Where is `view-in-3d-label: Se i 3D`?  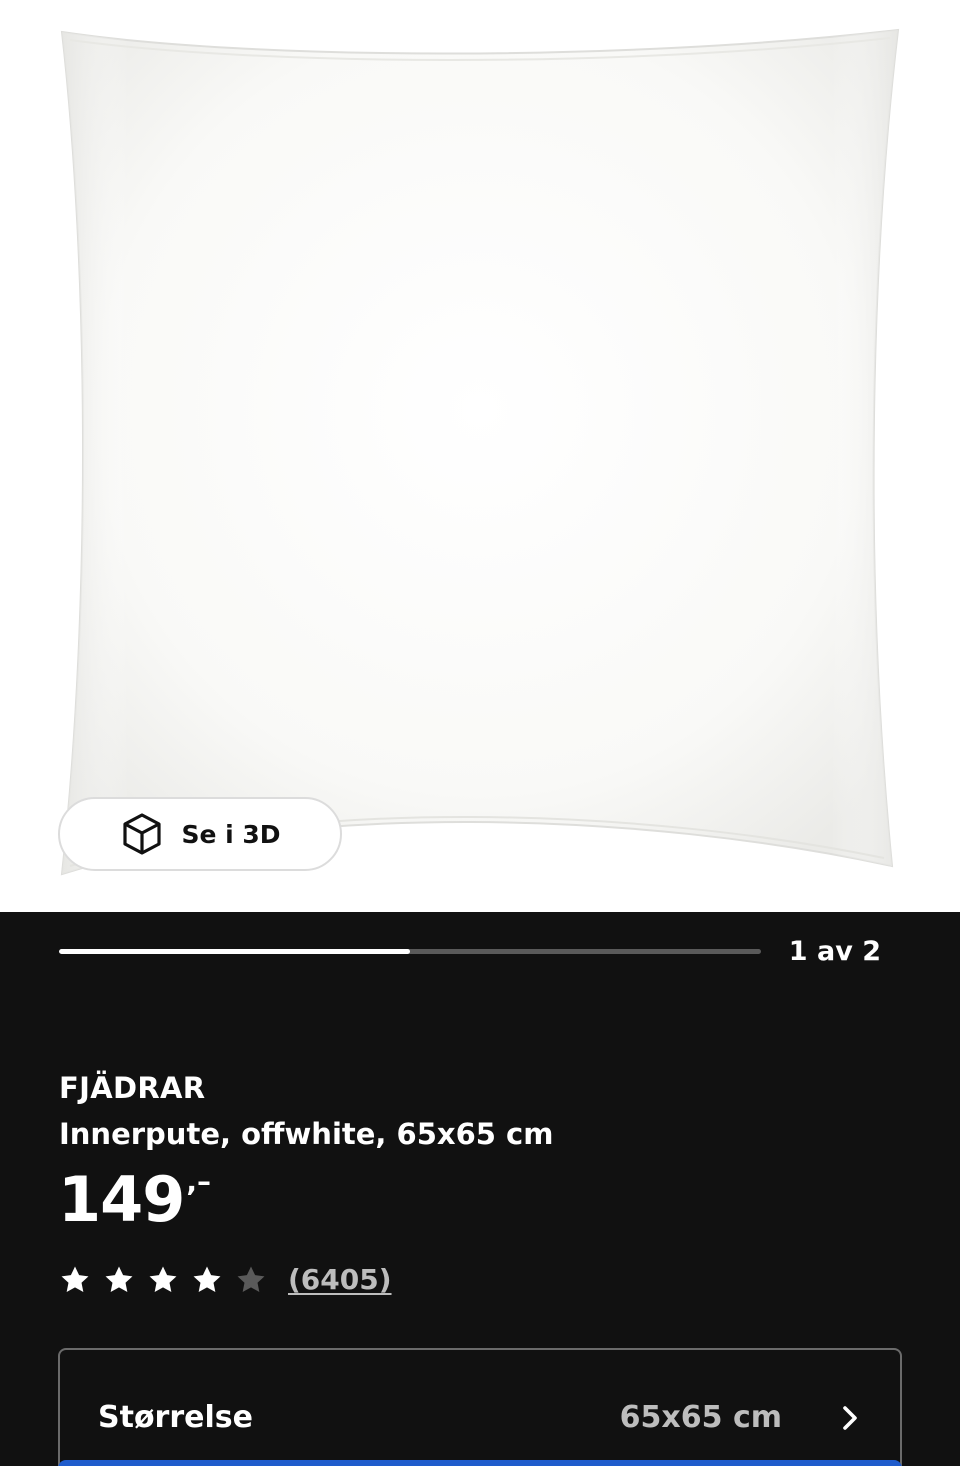
view-in-3d-label: Se i 3D is located at coordinates (231, 834).